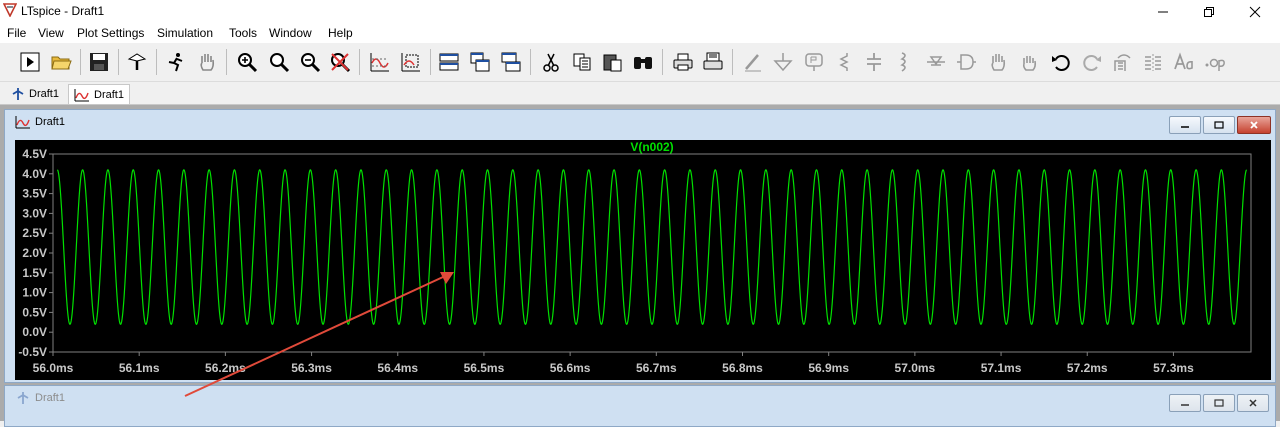 The width and height of the screenshot is (1280, 427). I want to click on waveform-icon, so click(81, 94).